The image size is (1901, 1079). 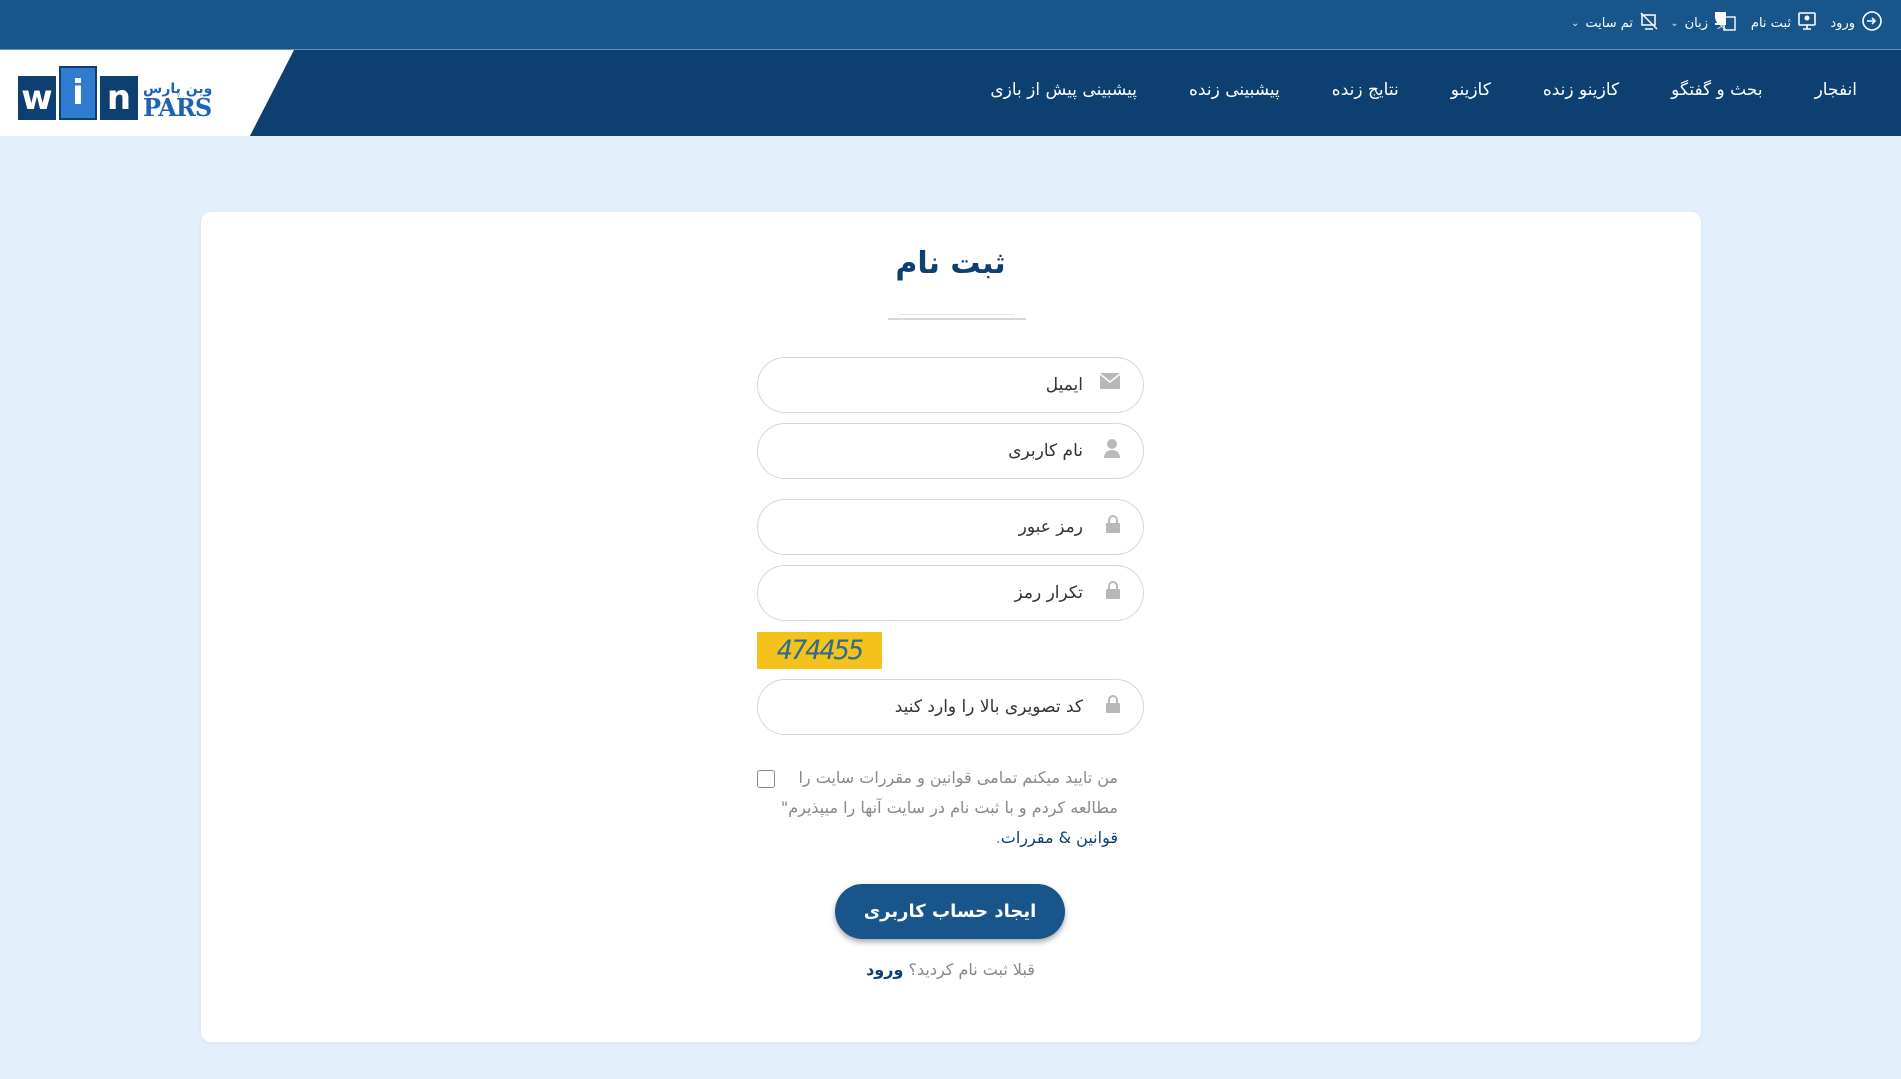 What do you see at coordinates (1807, 23) in the screenshot?
I see `register-icon` at bounding box center [1807, 23].